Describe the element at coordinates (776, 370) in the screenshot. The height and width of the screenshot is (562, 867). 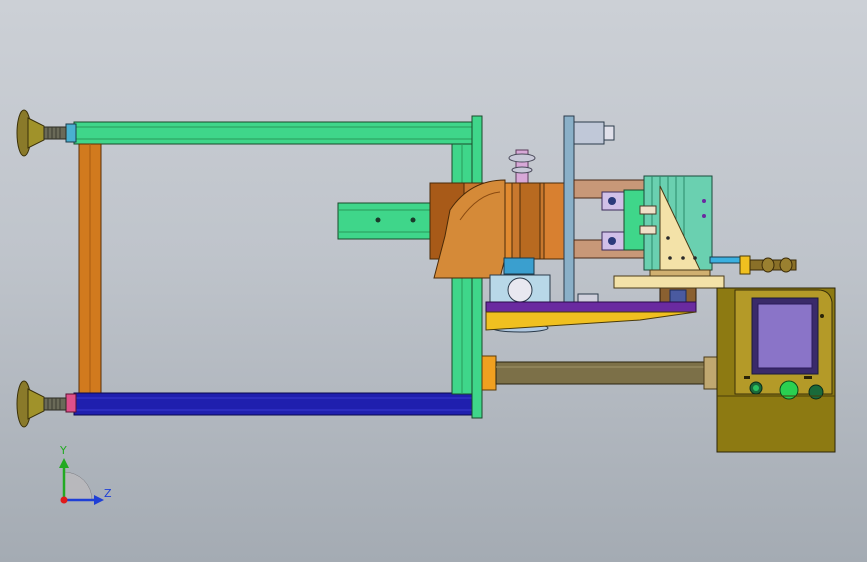
I see `control-panel-icon` at that location.